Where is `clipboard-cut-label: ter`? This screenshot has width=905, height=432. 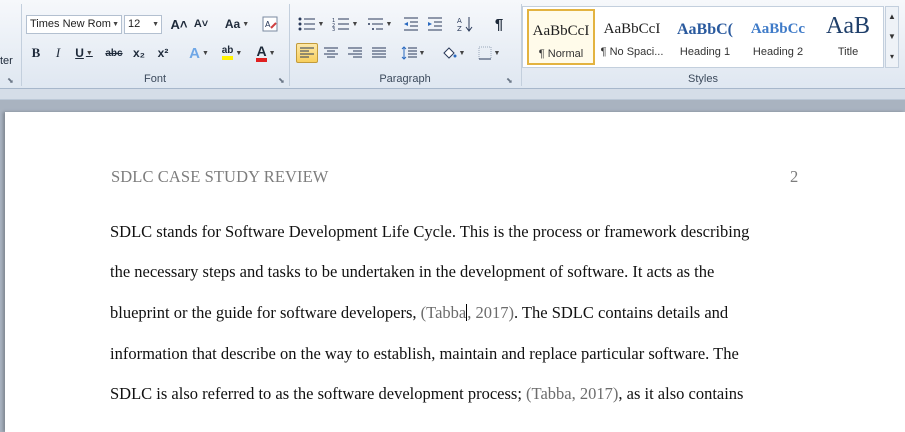 clipboard-cut-label: ter is located at coordinates (6, 61).